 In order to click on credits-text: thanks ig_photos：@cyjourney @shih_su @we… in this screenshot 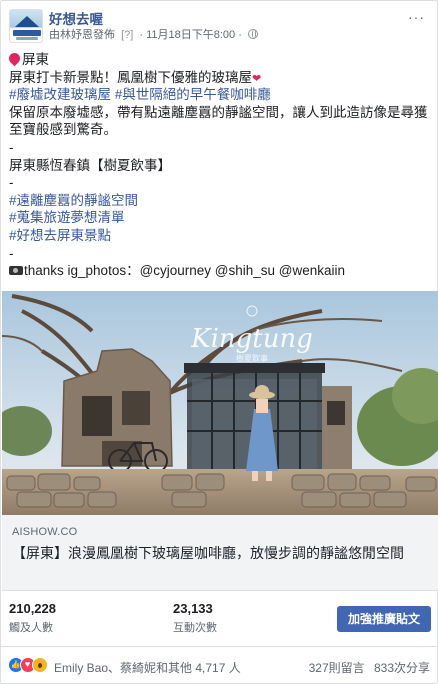, I will do `click(185, 271)`.